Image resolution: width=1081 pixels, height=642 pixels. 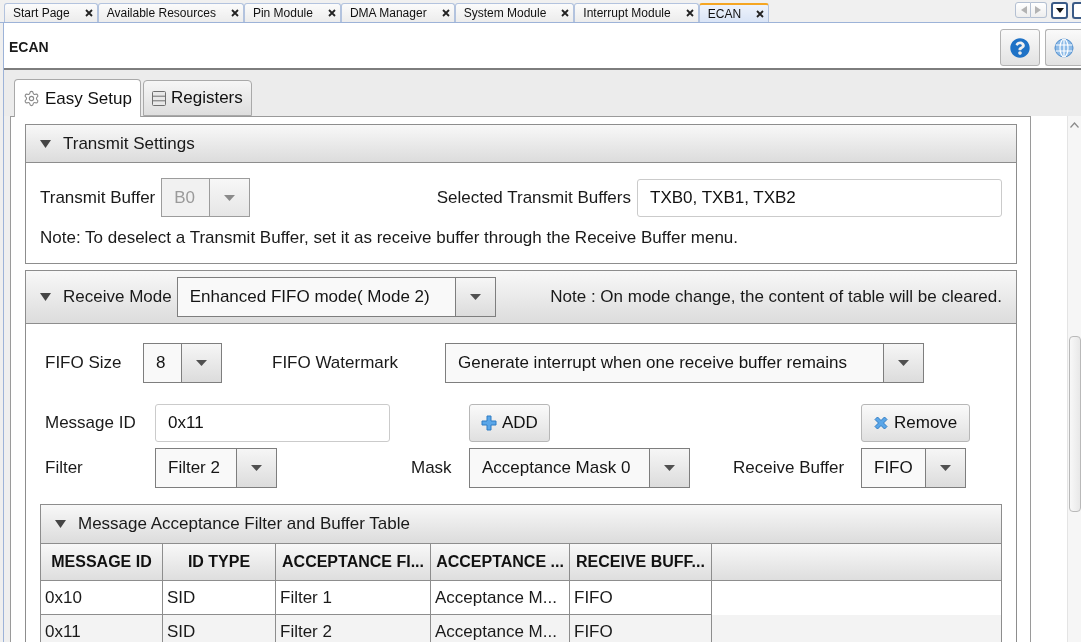 What do you see at coordinates (31, 98) in the screenshot?
I see `gear-icon` at bounding box center [31, 98].